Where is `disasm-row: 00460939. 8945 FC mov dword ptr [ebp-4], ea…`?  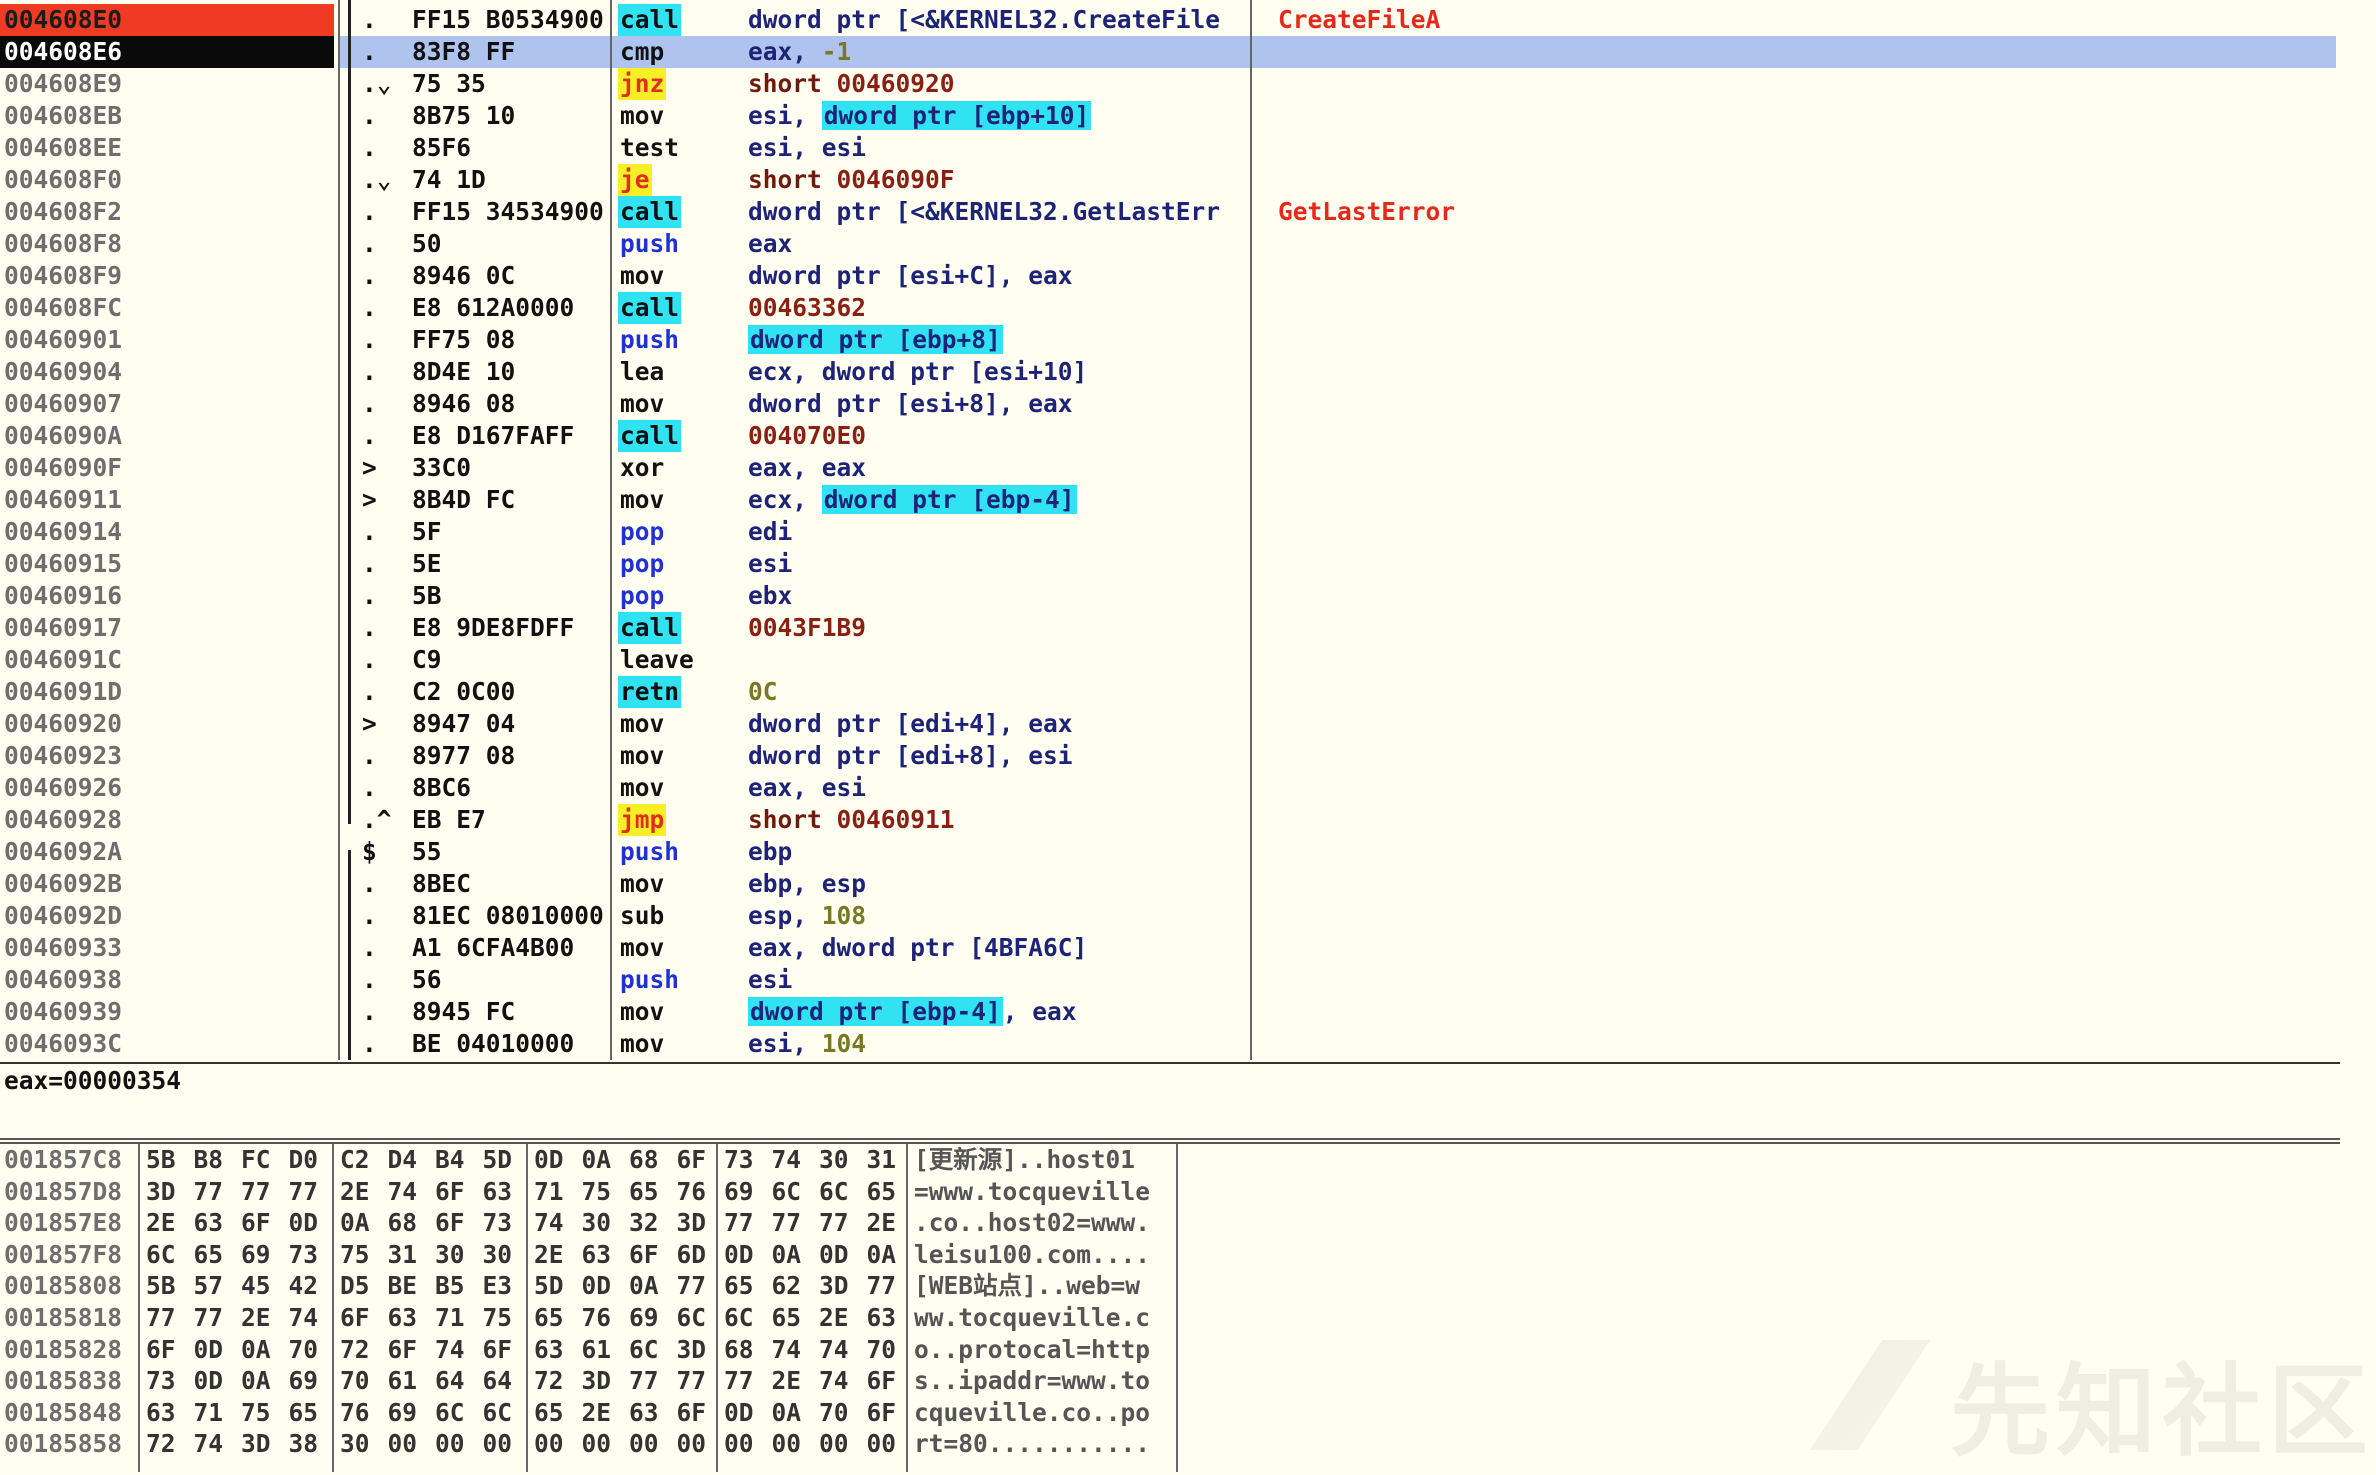 disasm-row: 00460939. 8945 FC mov dword ptr [ebp-4], ea… is located at coordinates (1170, 1012).